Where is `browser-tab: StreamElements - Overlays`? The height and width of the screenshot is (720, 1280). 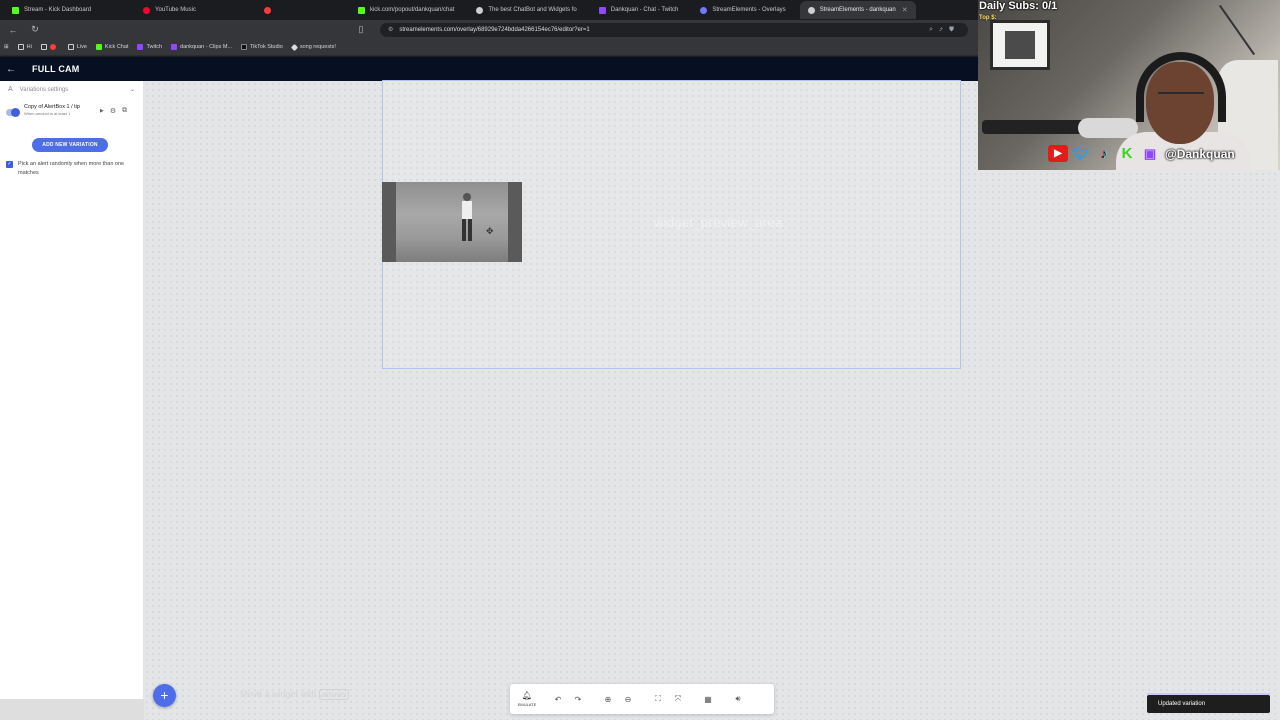
browser-tab: StreamElements - Overlays is located at coordinates (742, 10).